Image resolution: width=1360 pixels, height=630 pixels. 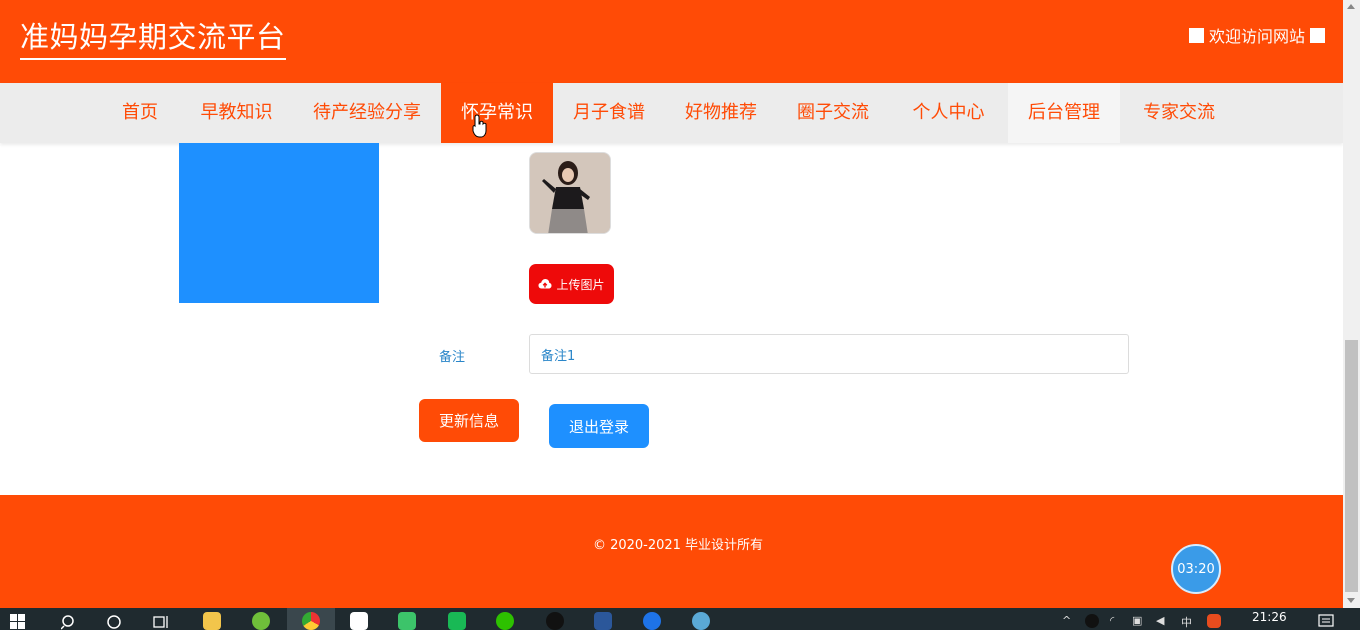 I want to click on nav-item-experience-sharing: 待产经验分享, so click(x=367, y=113).